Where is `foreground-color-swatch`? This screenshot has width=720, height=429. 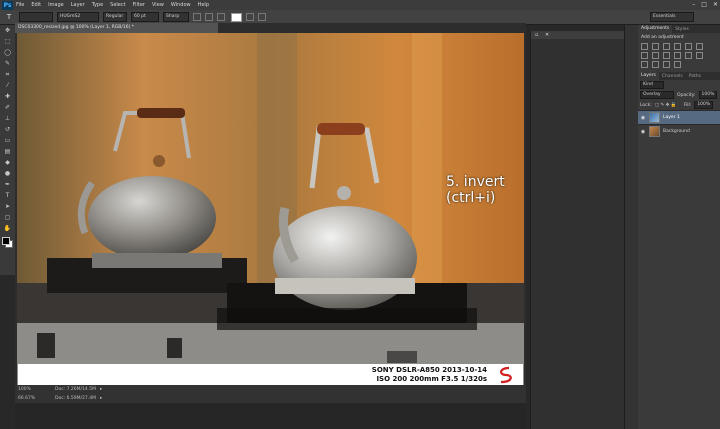
foreground-color-swatch is located at coordinates (6, 241).